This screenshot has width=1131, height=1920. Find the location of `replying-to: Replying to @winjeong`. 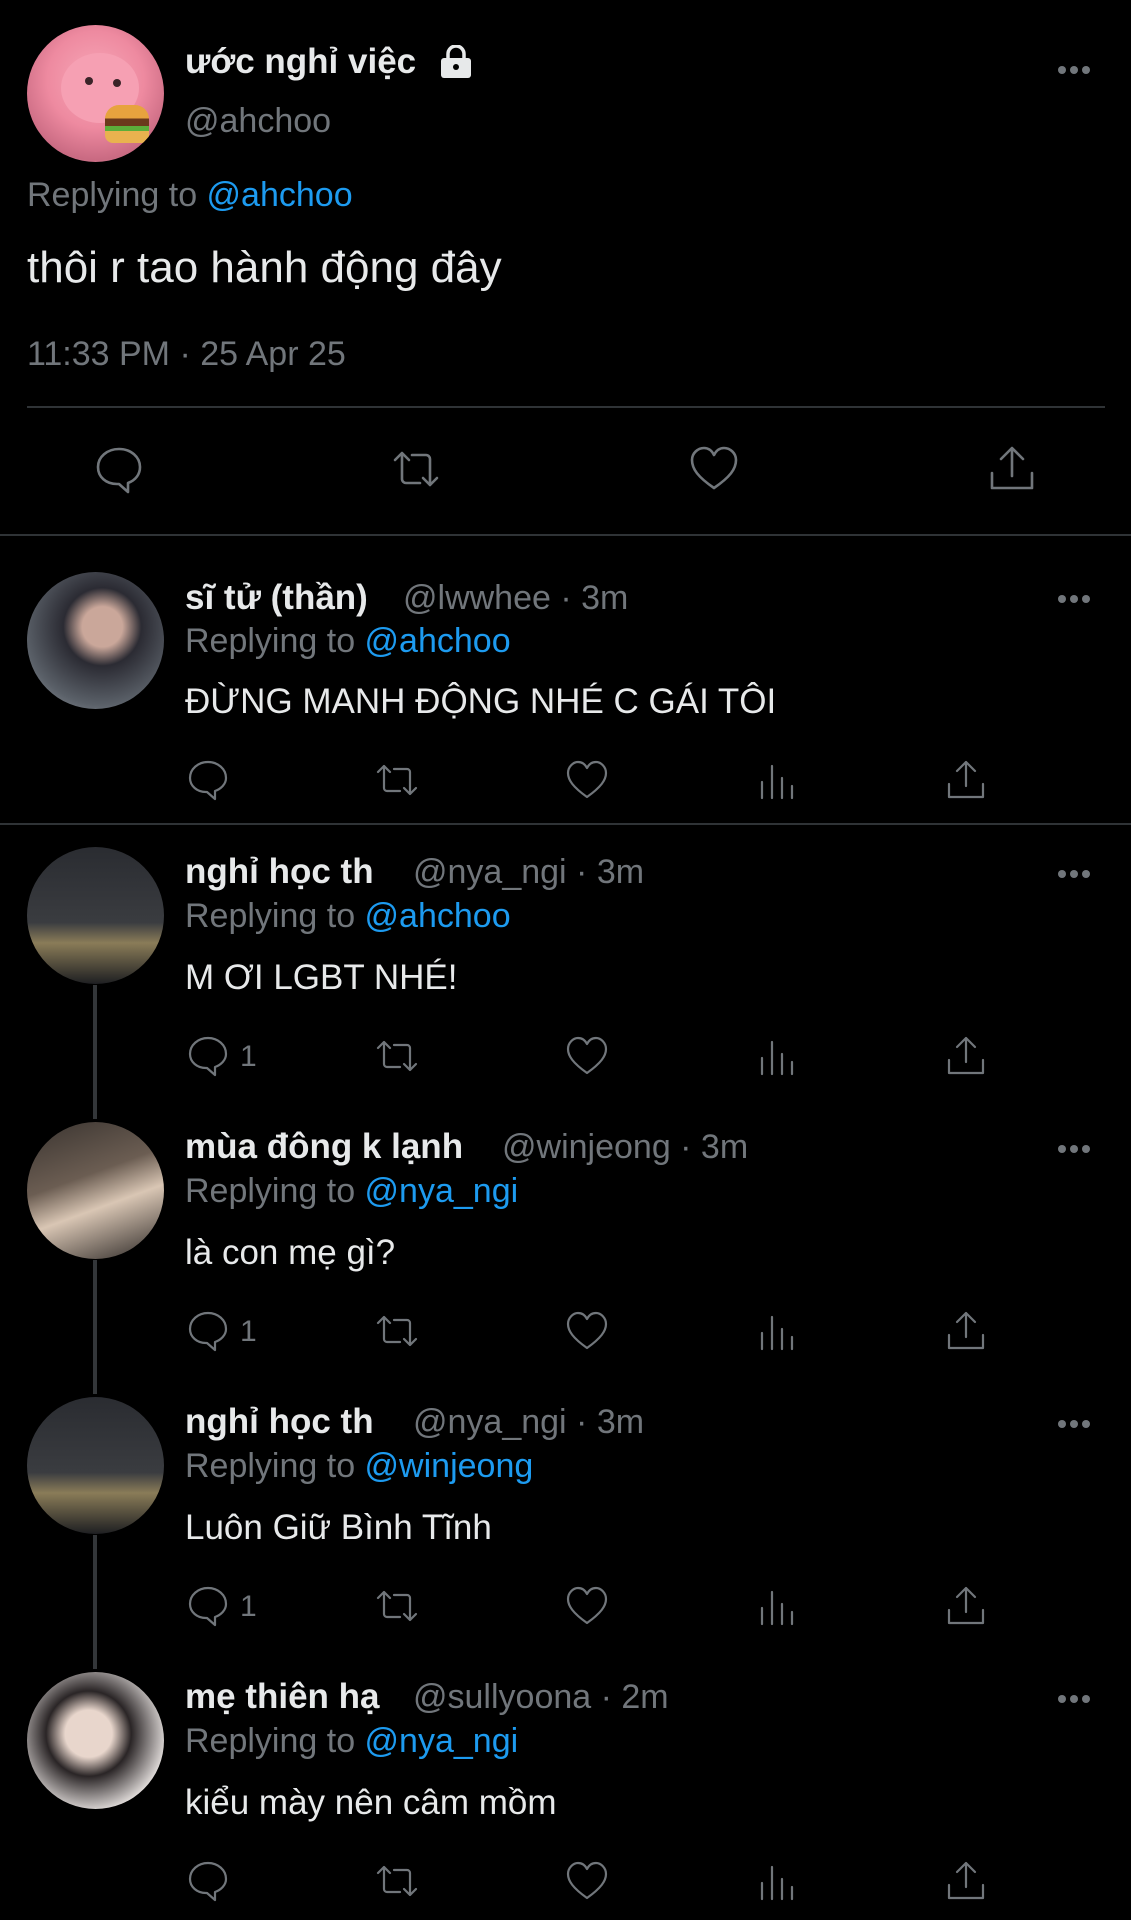

replying-to: Replying to @winjeong is located at coordinates (359, 1466).